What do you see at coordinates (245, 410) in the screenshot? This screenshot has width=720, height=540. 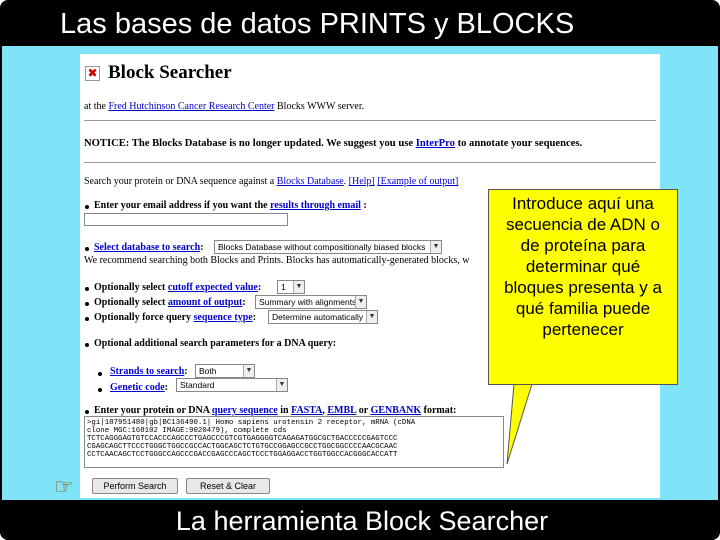 I see `query-sequence-link: query sequence` at bounding box center [245, 410].